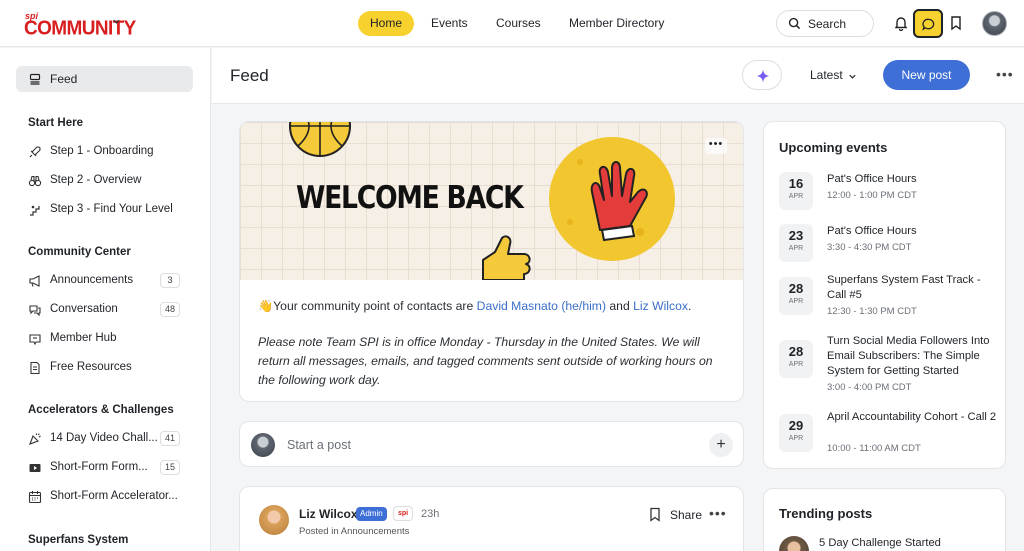  I want to click on nav-courses: Courses, so click(518, 23).